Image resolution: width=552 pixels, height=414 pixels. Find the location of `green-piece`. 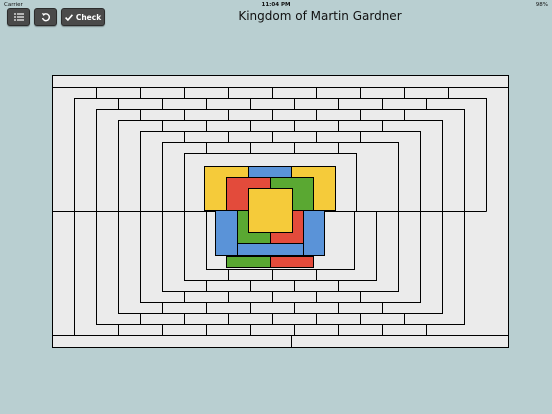

green-piece is located at coordinates (248, 262).